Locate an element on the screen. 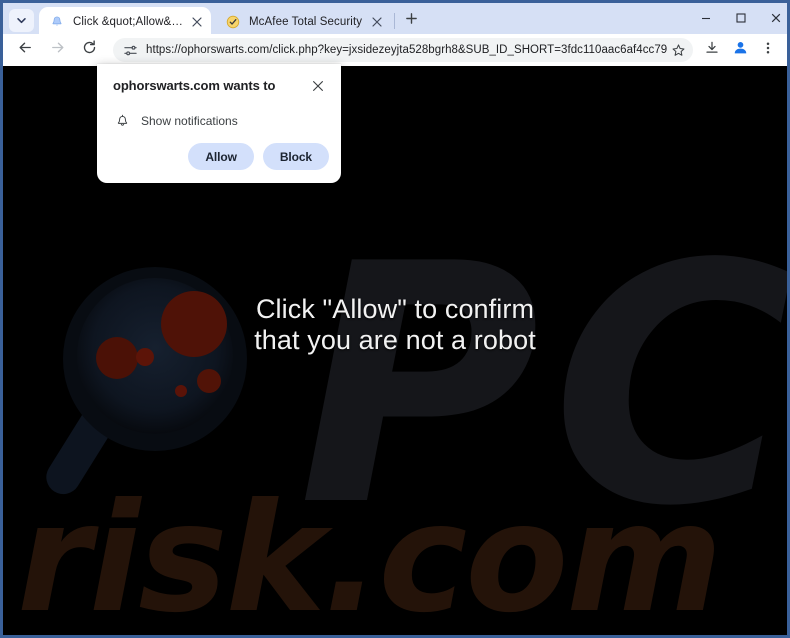 The height and width of the screenshot is (638, 790). back-button is located at coordinates (25, 50).